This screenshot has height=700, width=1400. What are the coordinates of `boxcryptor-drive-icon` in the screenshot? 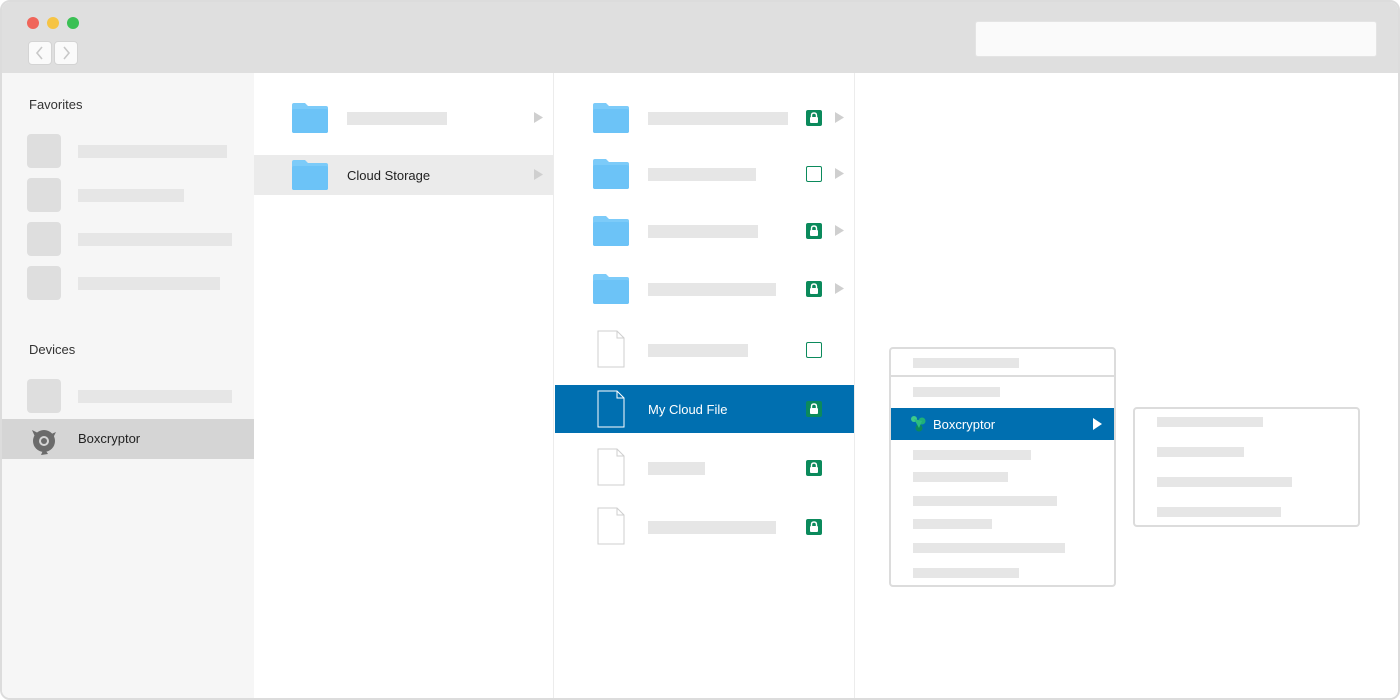 It's located at (44, 442).